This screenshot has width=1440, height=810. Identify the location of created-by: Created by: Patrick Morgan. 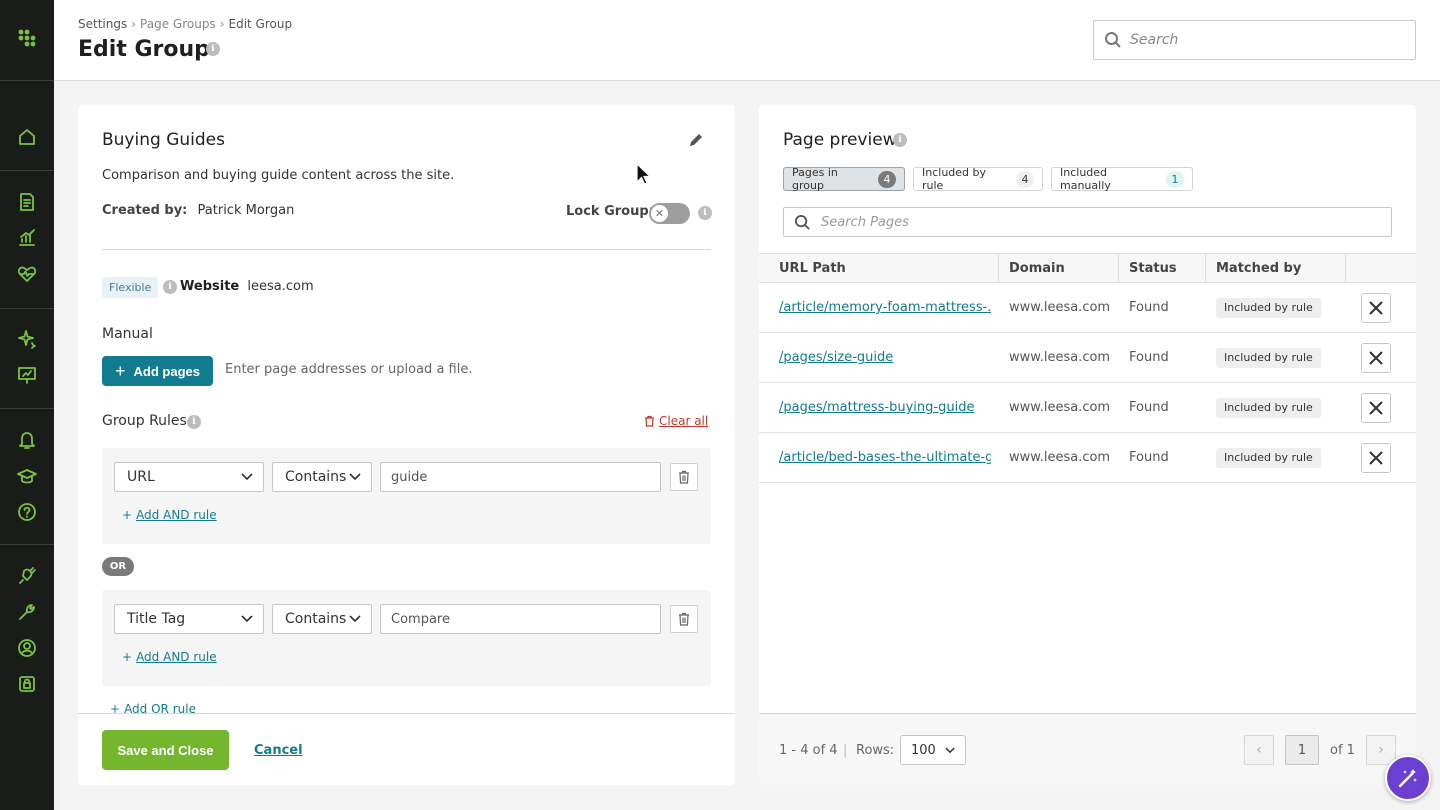
(198, 210).